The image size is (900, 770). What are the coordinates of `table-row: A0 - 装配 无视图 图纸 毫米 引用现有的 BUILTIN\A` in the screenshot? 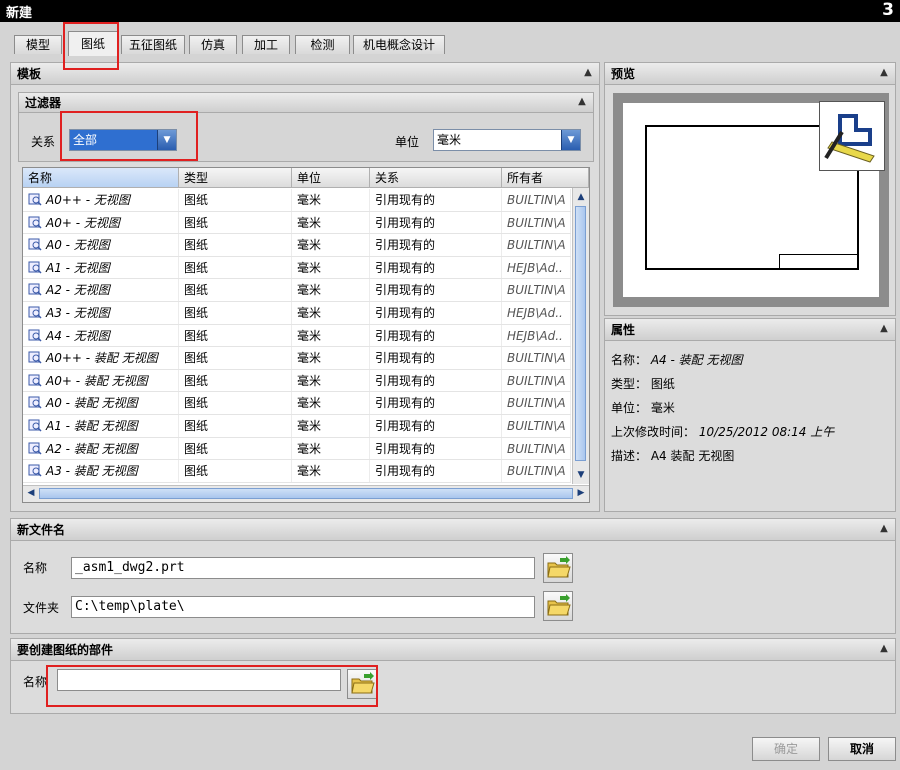 It's located at (297, 403).